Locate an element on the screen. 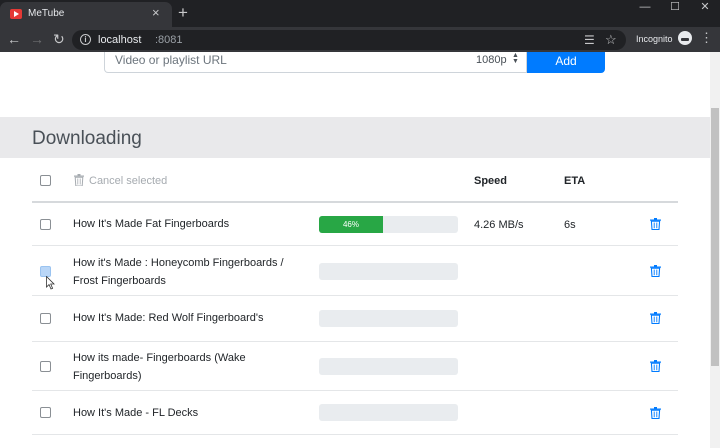 This screenshot has height=448, width=720. select-all-checkbox is located at coordinates (45, 180).